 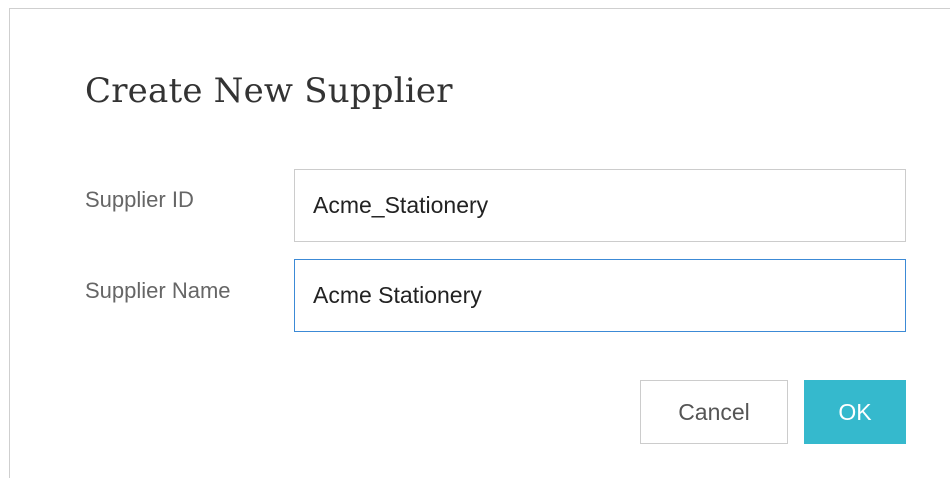 I want to click on ok-button: OK, so click(x=855, y=412).